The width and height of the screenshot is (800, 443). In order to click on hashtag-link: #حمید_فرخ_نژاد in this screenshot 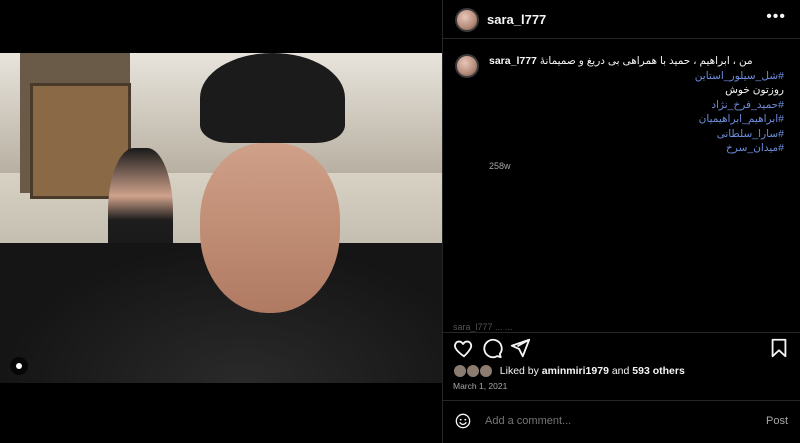, I will do `click(636, 105)`.